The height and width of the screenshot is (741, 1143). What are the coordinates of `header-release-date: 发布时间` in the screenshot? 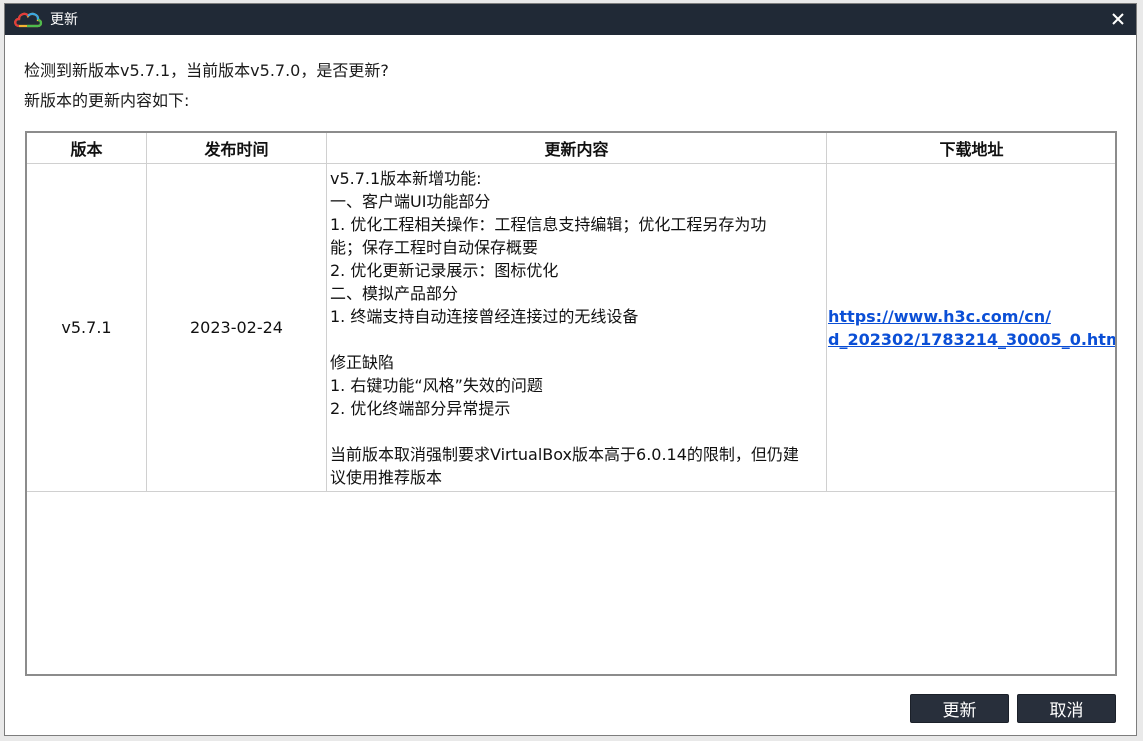 It's located at (236, 148).